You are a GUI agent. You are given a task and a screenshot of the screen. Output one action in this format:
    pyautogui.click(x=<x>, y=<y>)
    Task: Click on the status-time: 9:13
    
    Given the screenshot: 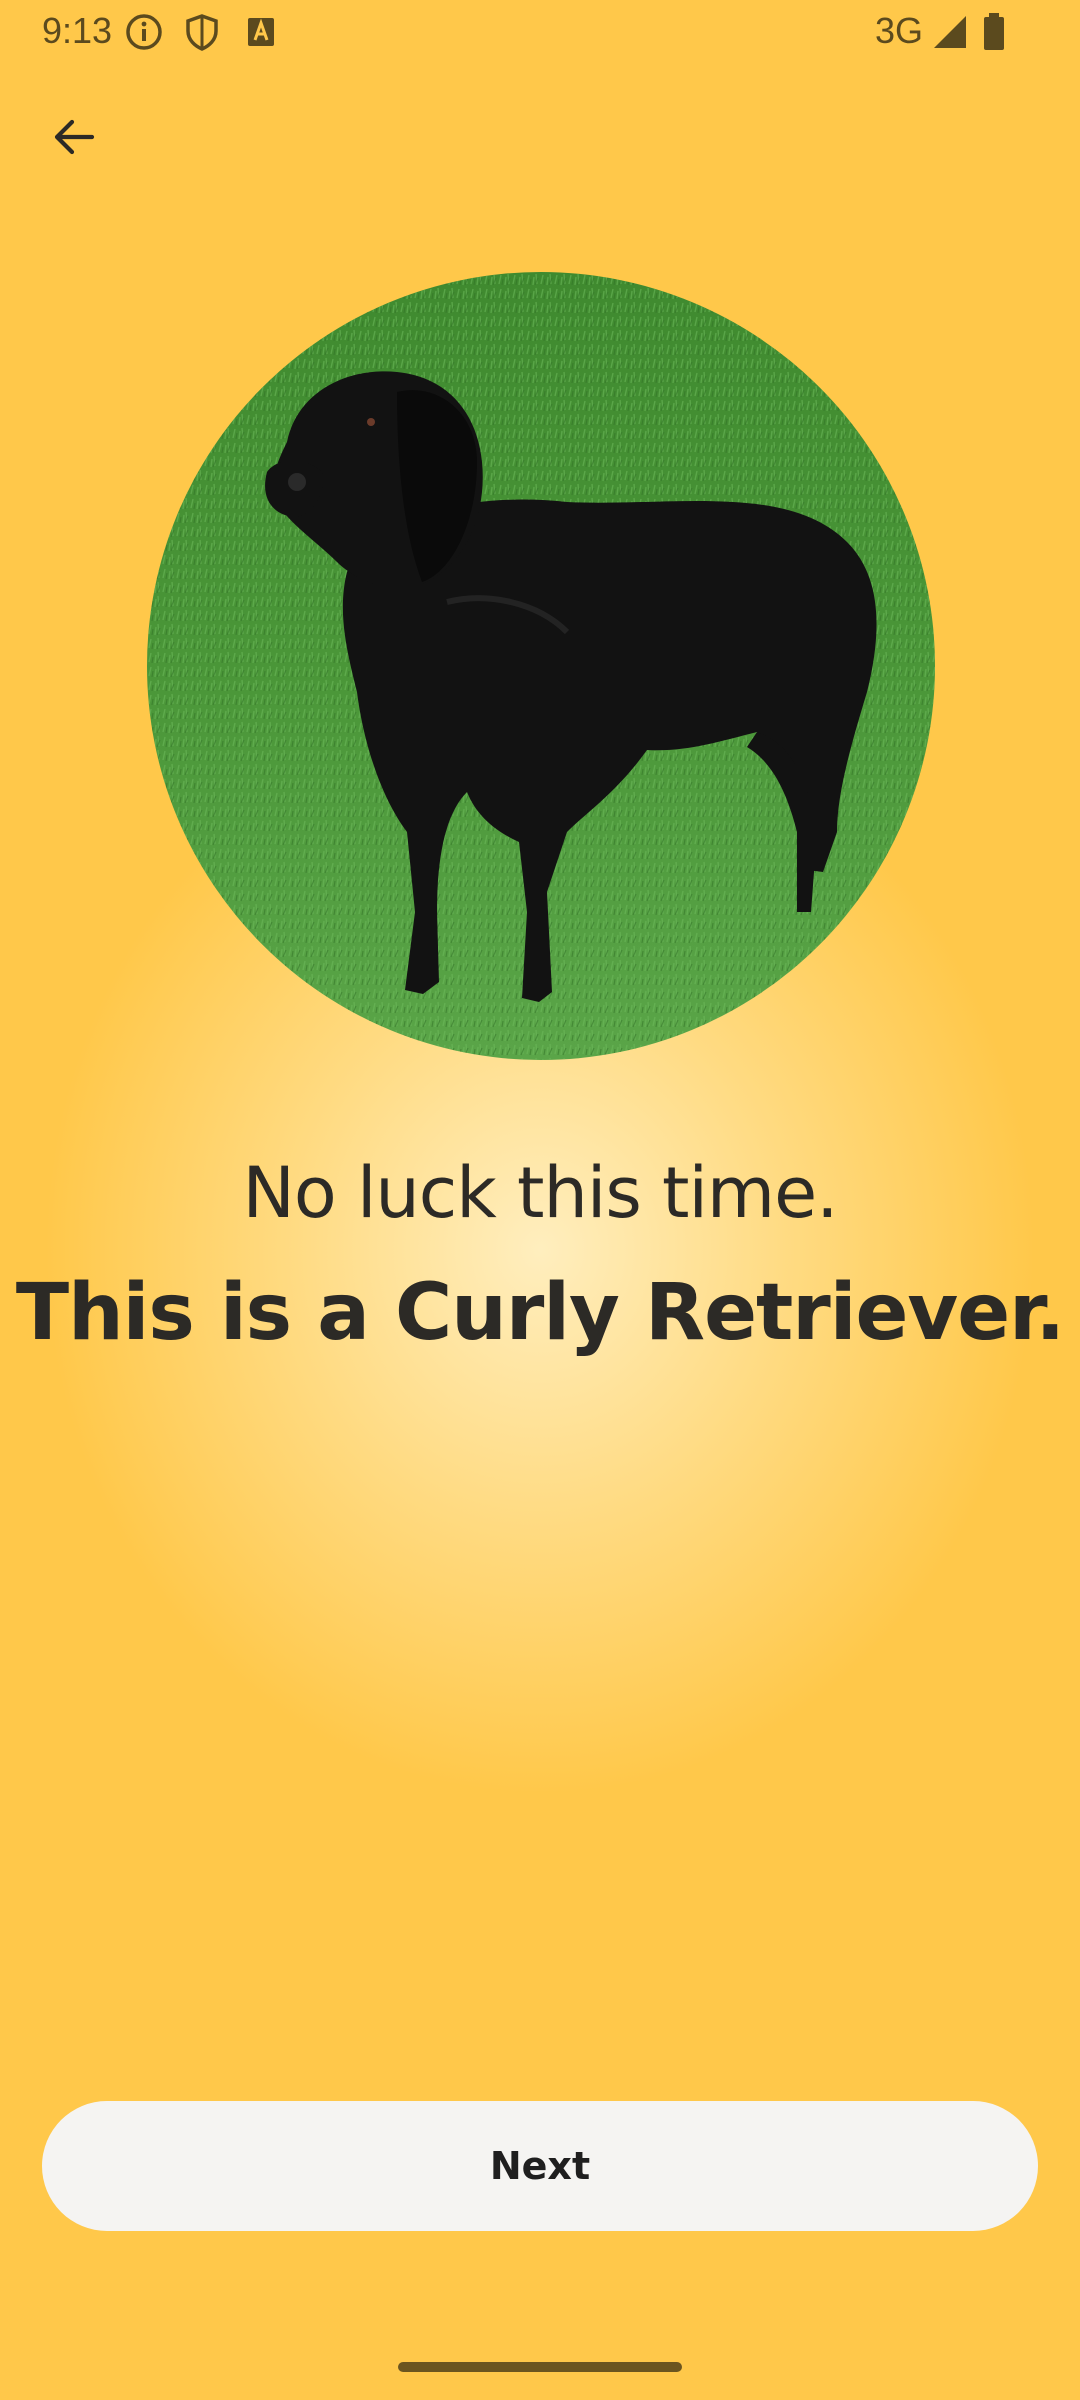 What is the action you would take?
    pyautogui.click(x=77, y=30)
    